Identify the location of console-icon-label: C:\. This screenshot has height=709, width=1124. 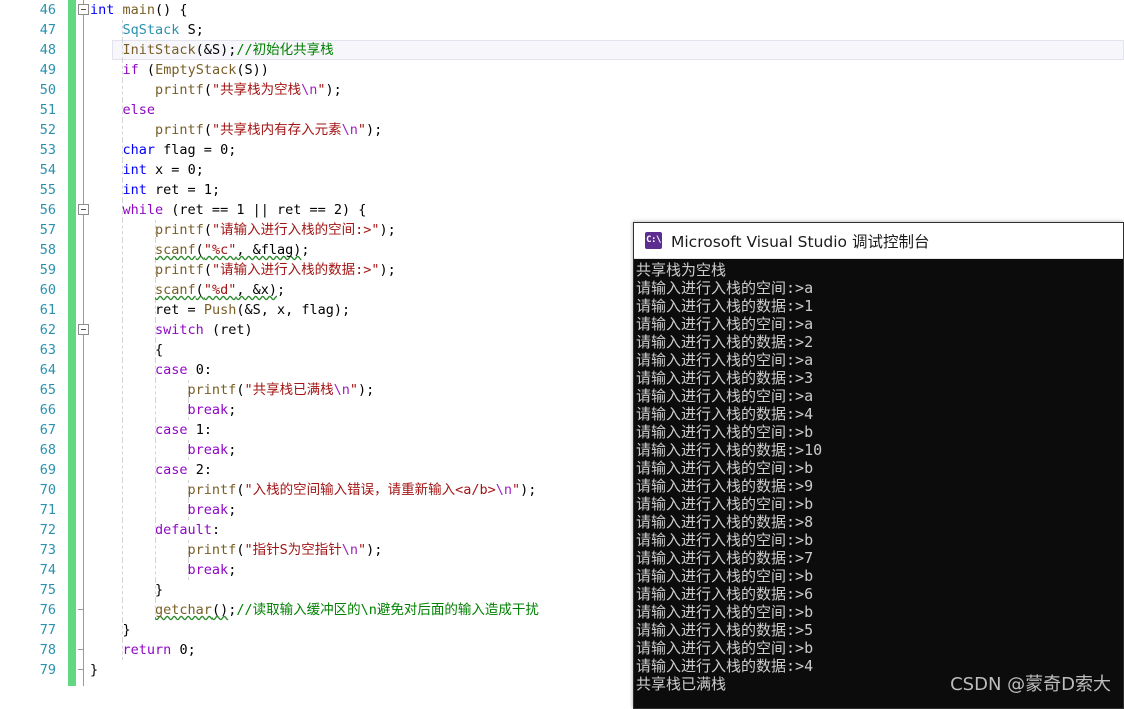
(653, 240).